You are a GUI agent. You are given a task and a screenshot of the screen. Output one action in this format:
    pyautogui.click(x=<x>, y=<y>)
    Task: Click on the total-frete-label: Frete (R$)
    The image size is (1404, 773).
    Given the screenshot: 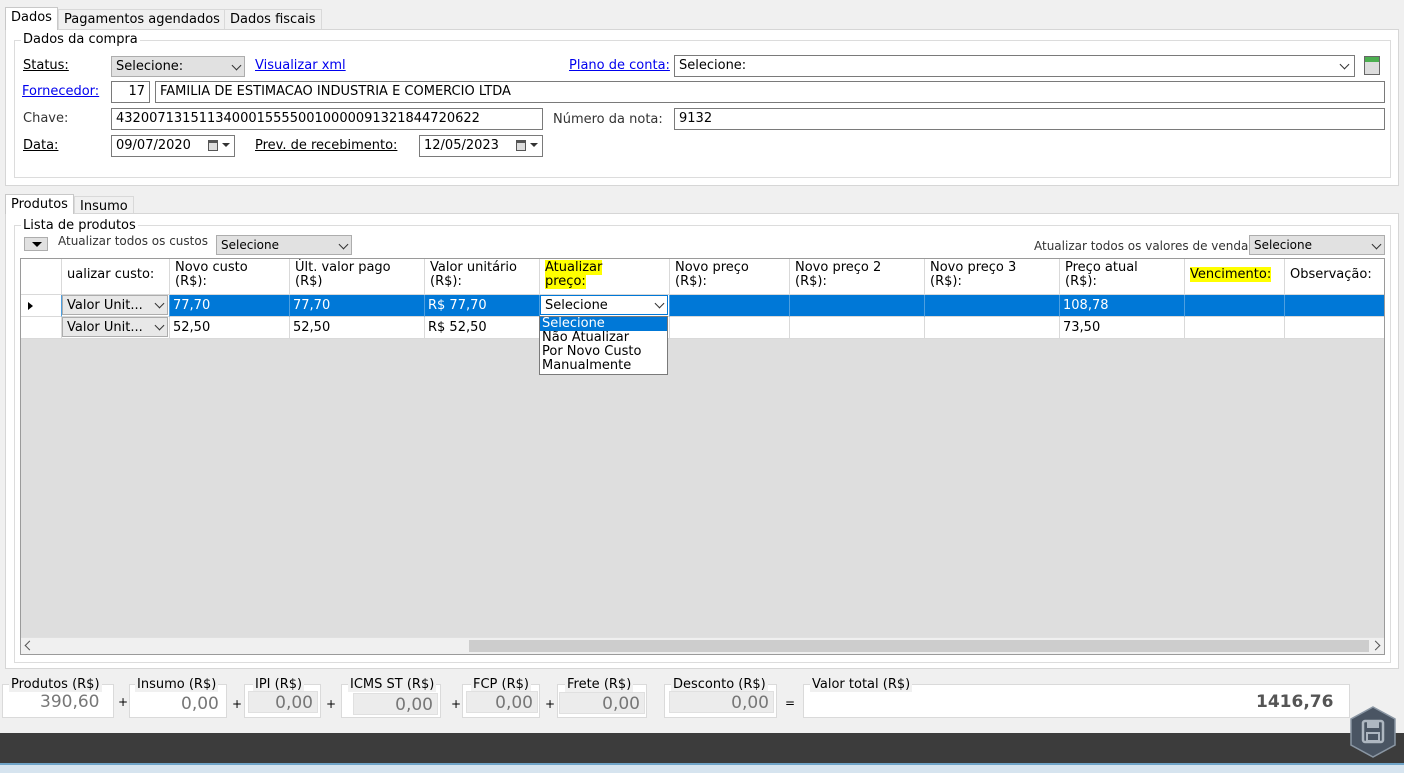 What is the action you would take?
    pyautogui.click(x=599, y=684)
    